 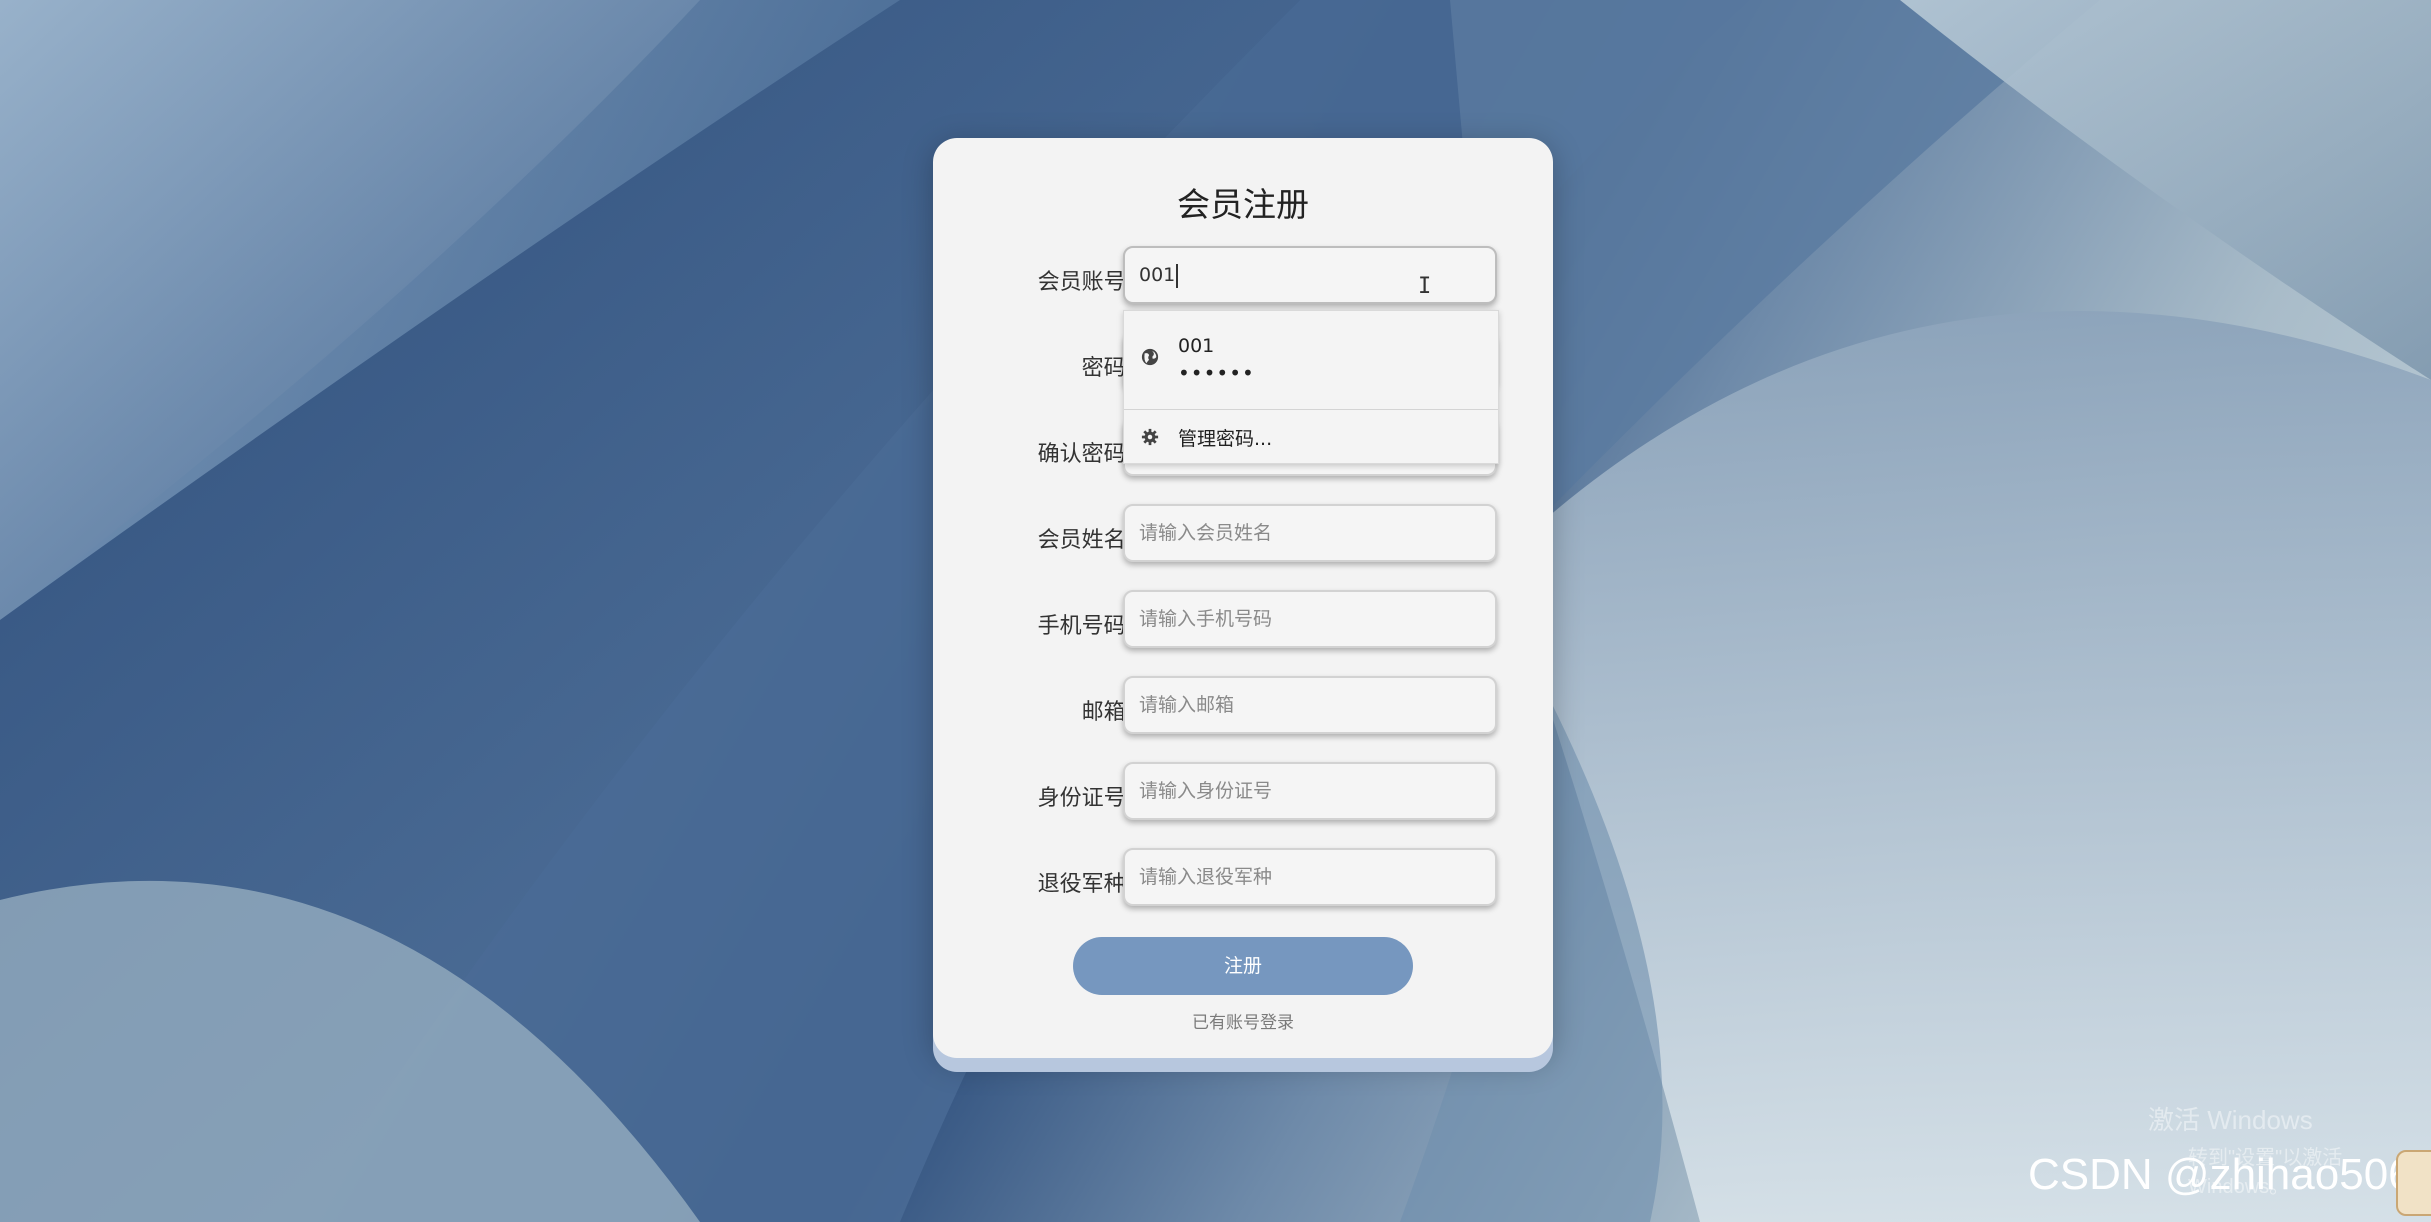 I want to click on id-number-input: 请输入身份证号, so click(x=1310, y=791).